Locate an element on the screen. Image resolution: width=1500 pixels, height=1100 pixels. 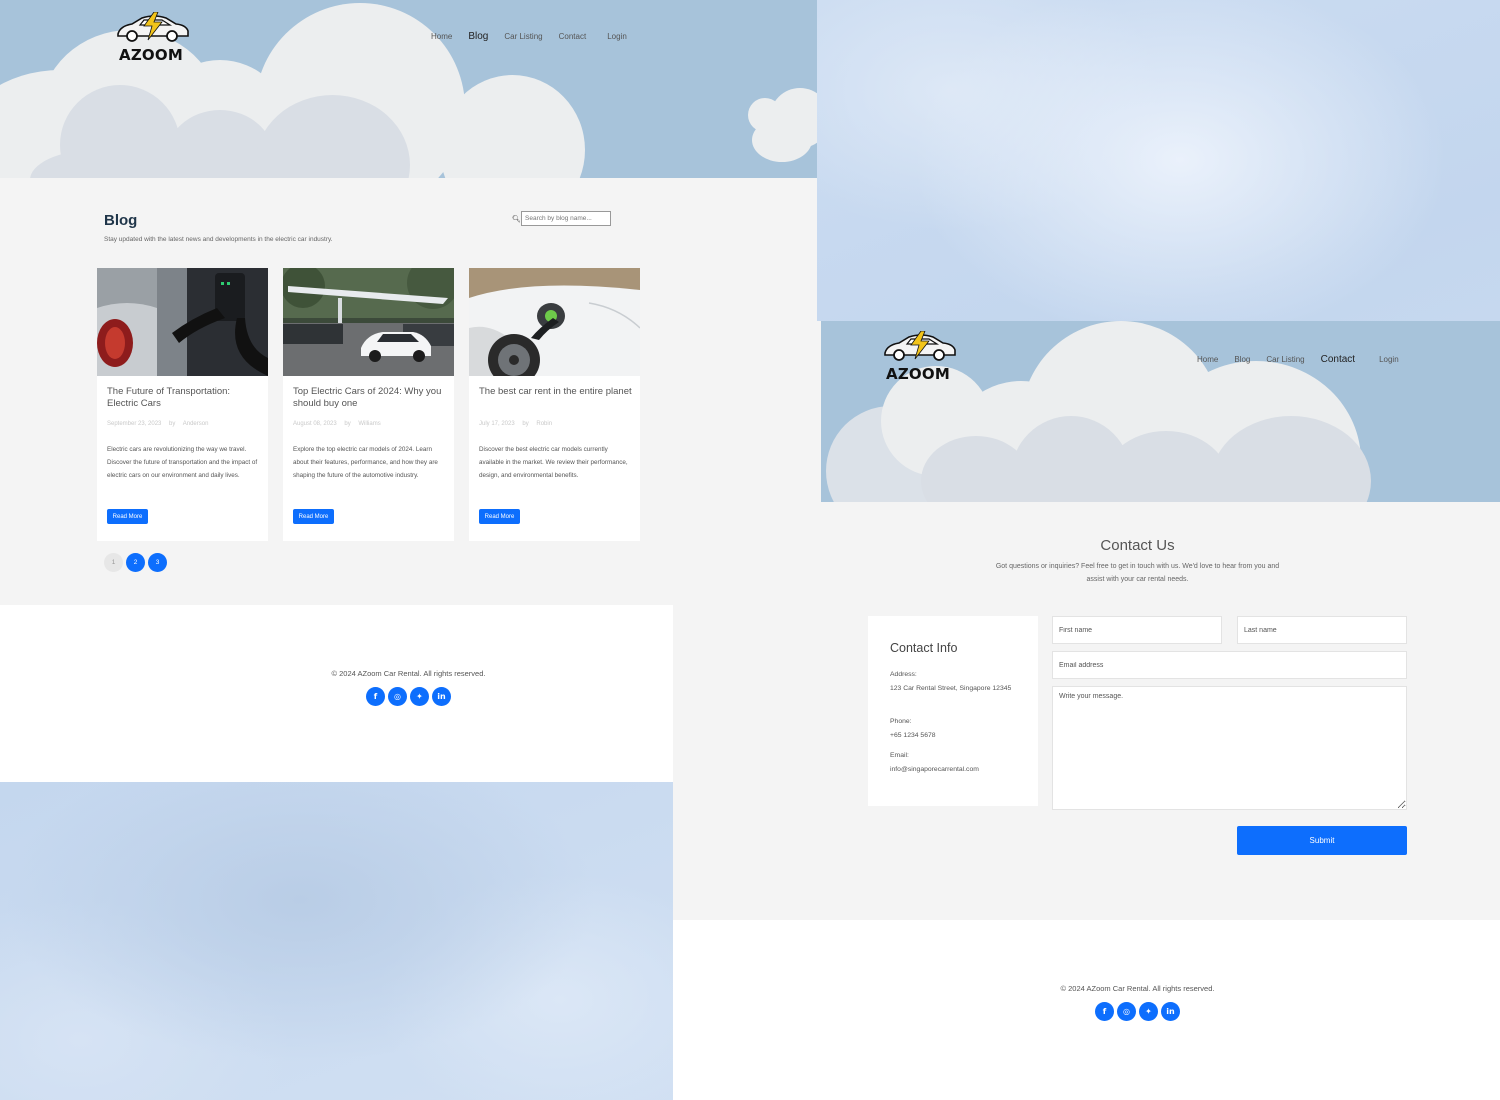
submit-button: Submit is located at coordinates (1322, 840).